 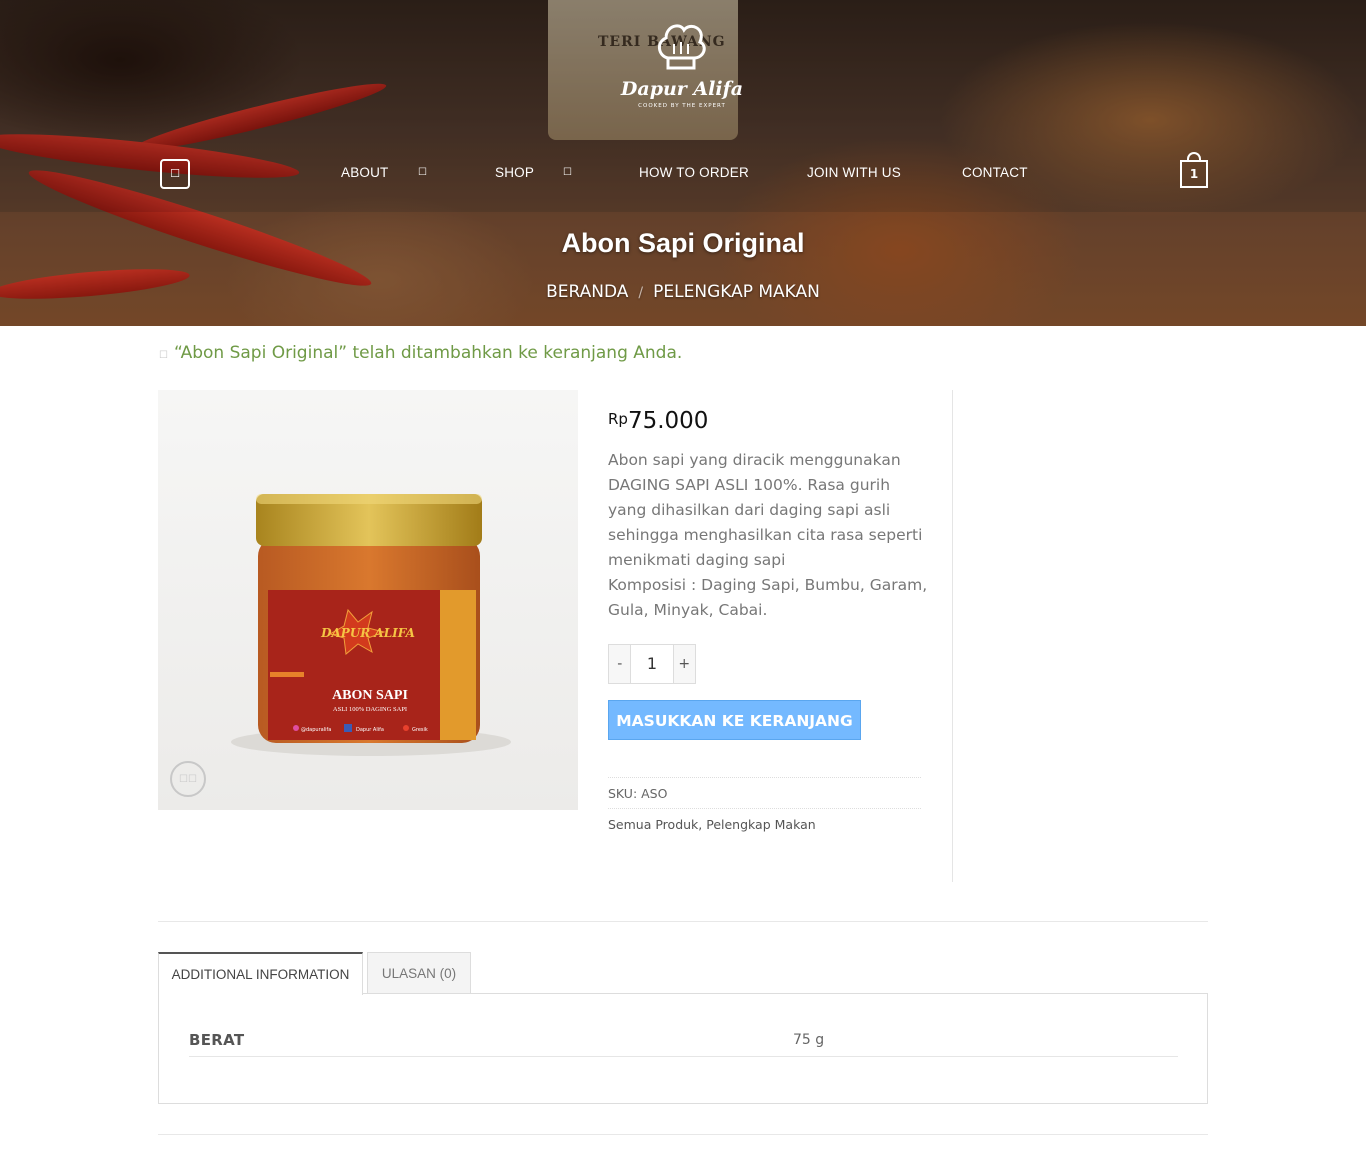 What do you see at coordinates (587, 292) in the screenshot?
I see `breadcrumb-home-link: BERANDA` at bounding box center [587, 292].